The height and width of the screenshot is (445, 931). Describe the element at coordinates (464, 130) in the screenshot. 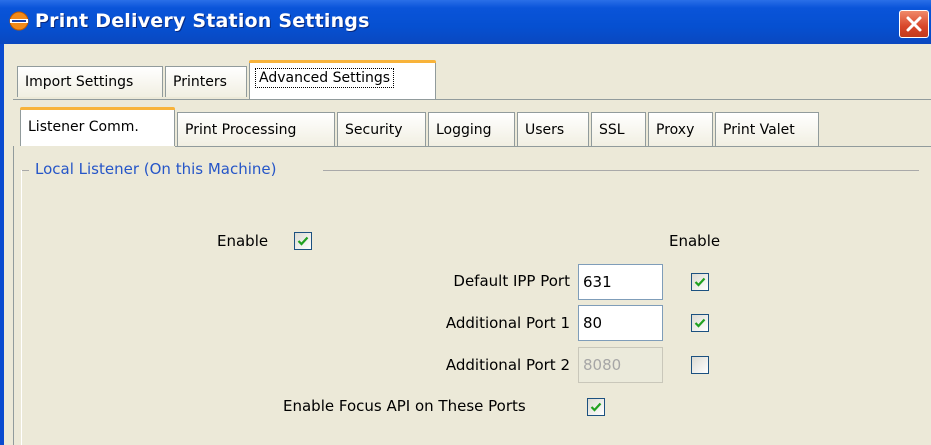

I see `tab-label: Logging` at that location.